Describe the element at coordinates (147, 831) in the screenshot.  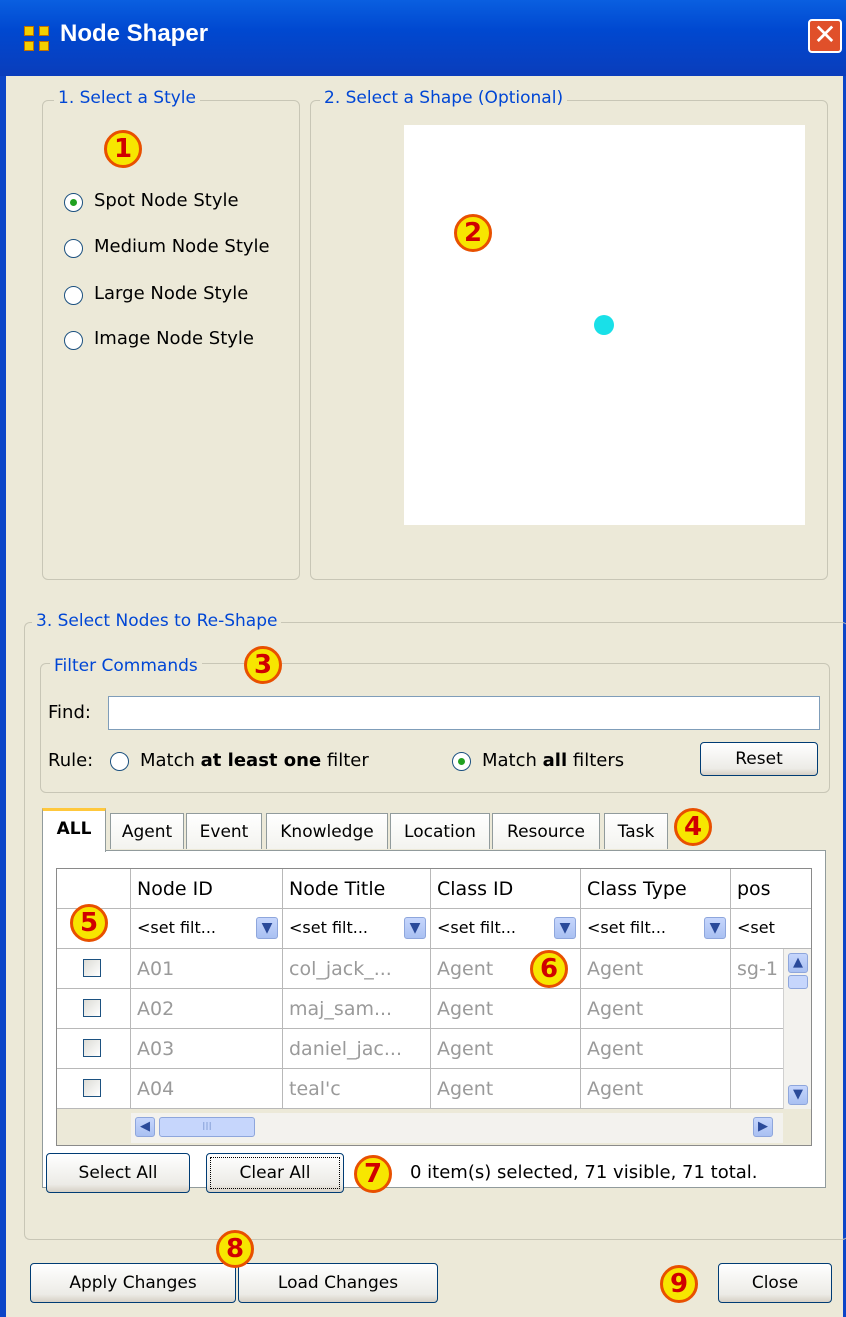
I see `tab-agent: Agent` at that location.